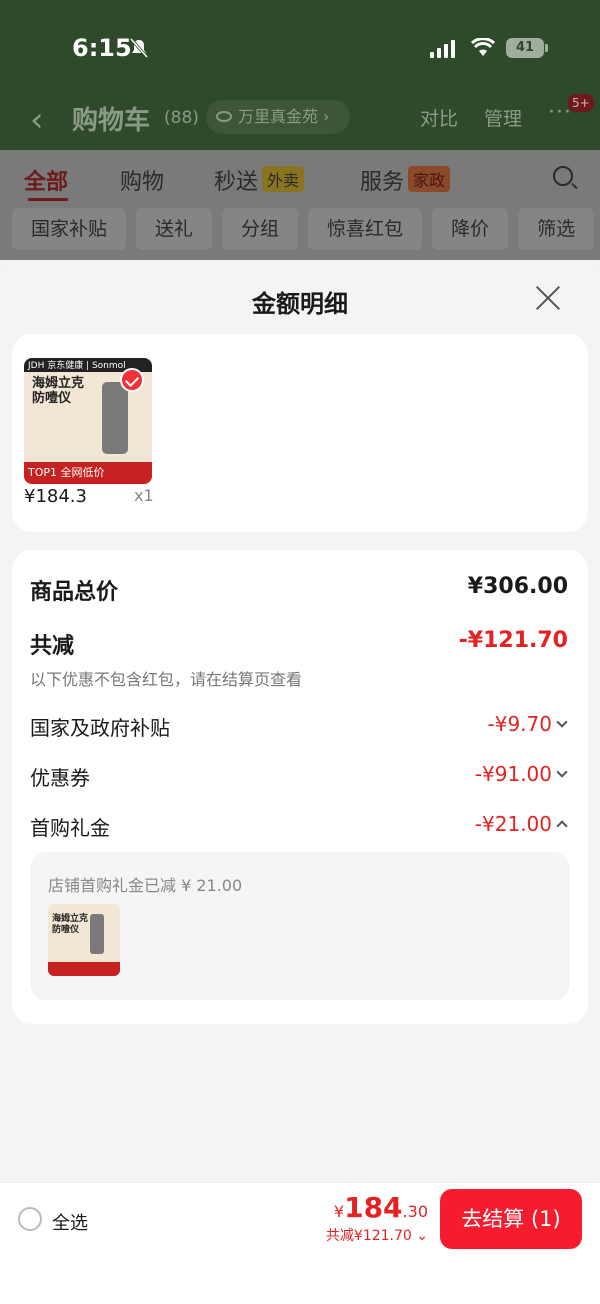  Describe the element at coordinates (300, 304) in the screenshot. I see `sheet-title: 金额明细` at that location.